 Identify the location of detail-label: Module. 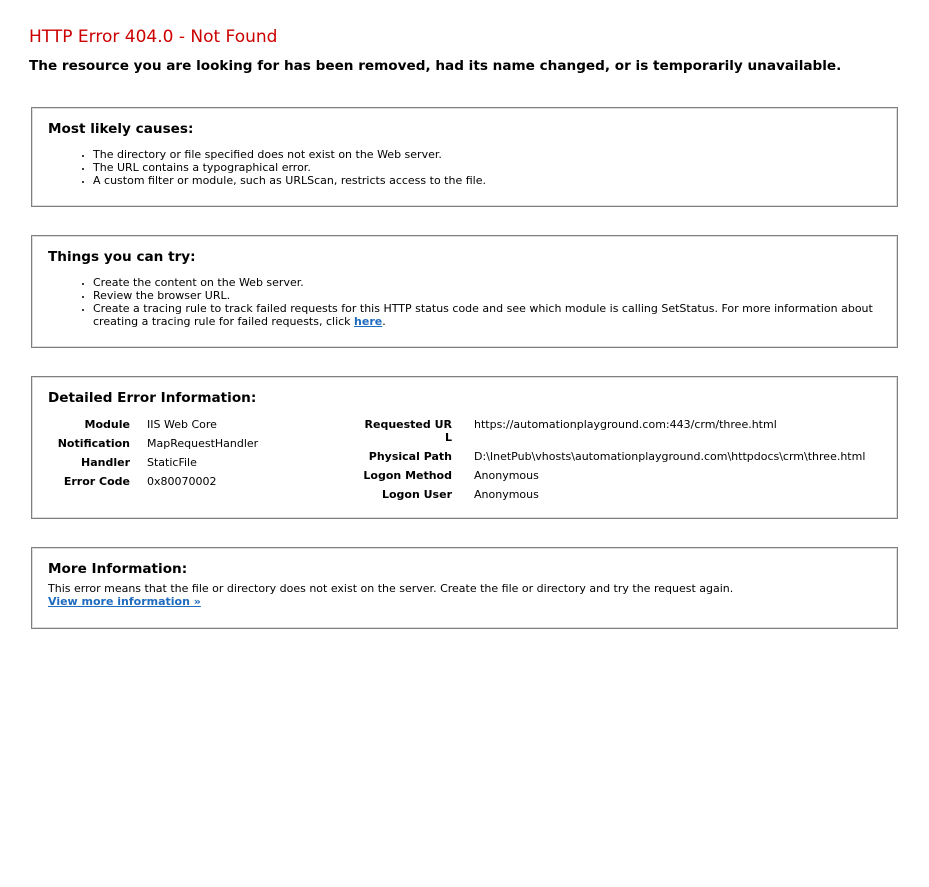
(107, 424).